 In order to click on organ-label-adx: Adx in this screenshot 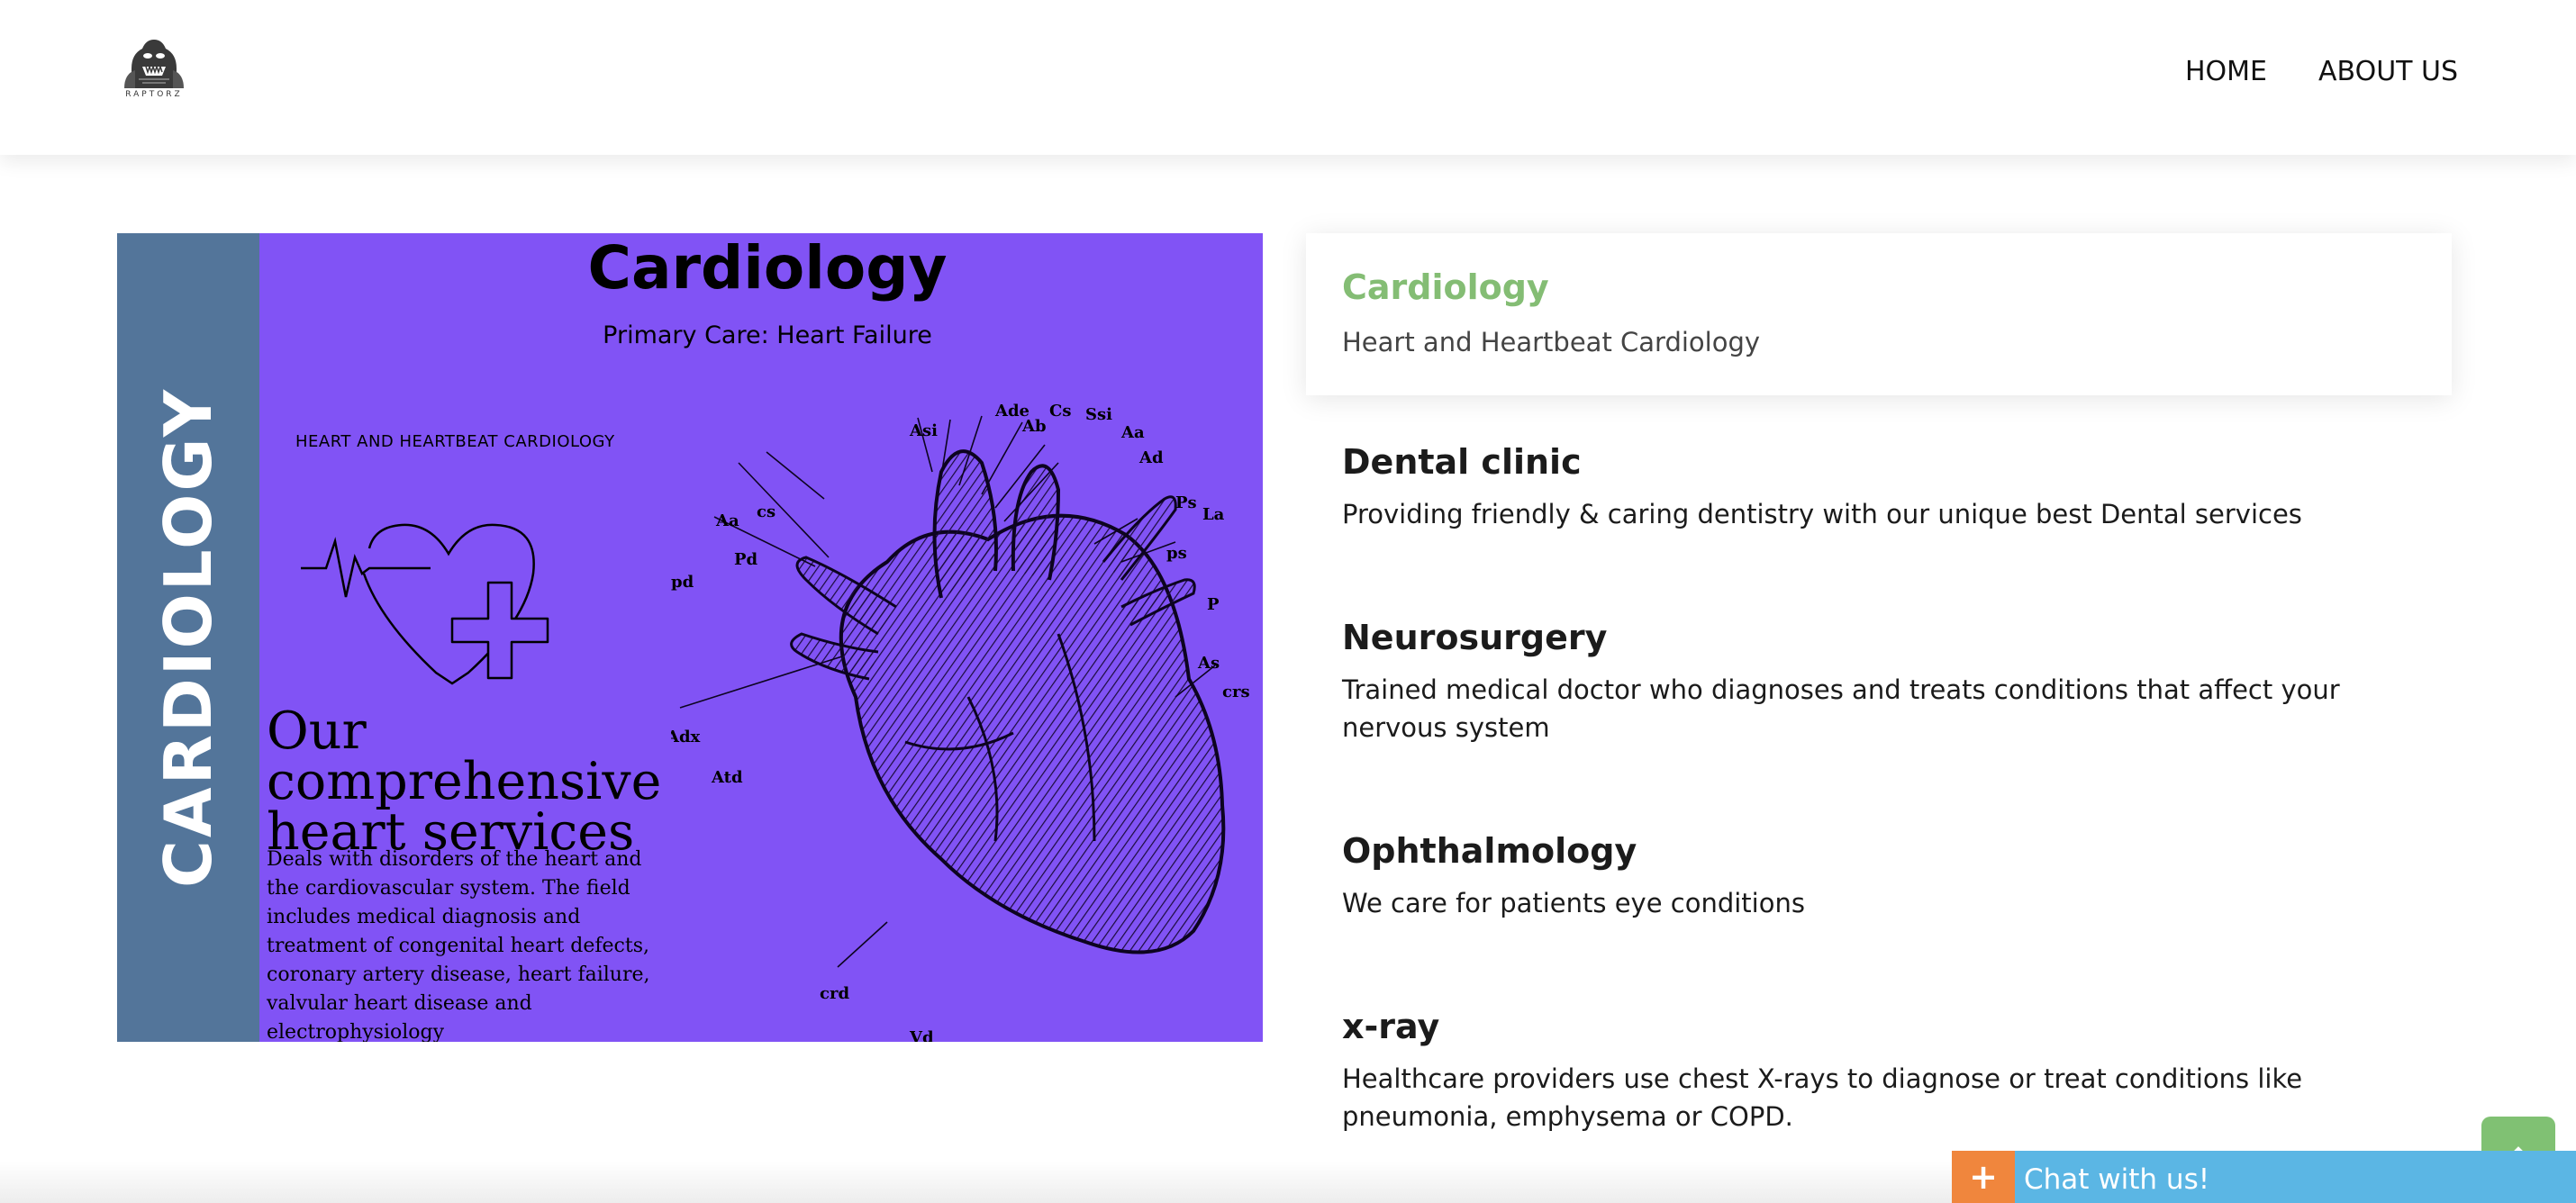, I will do `click(686, 737)`.